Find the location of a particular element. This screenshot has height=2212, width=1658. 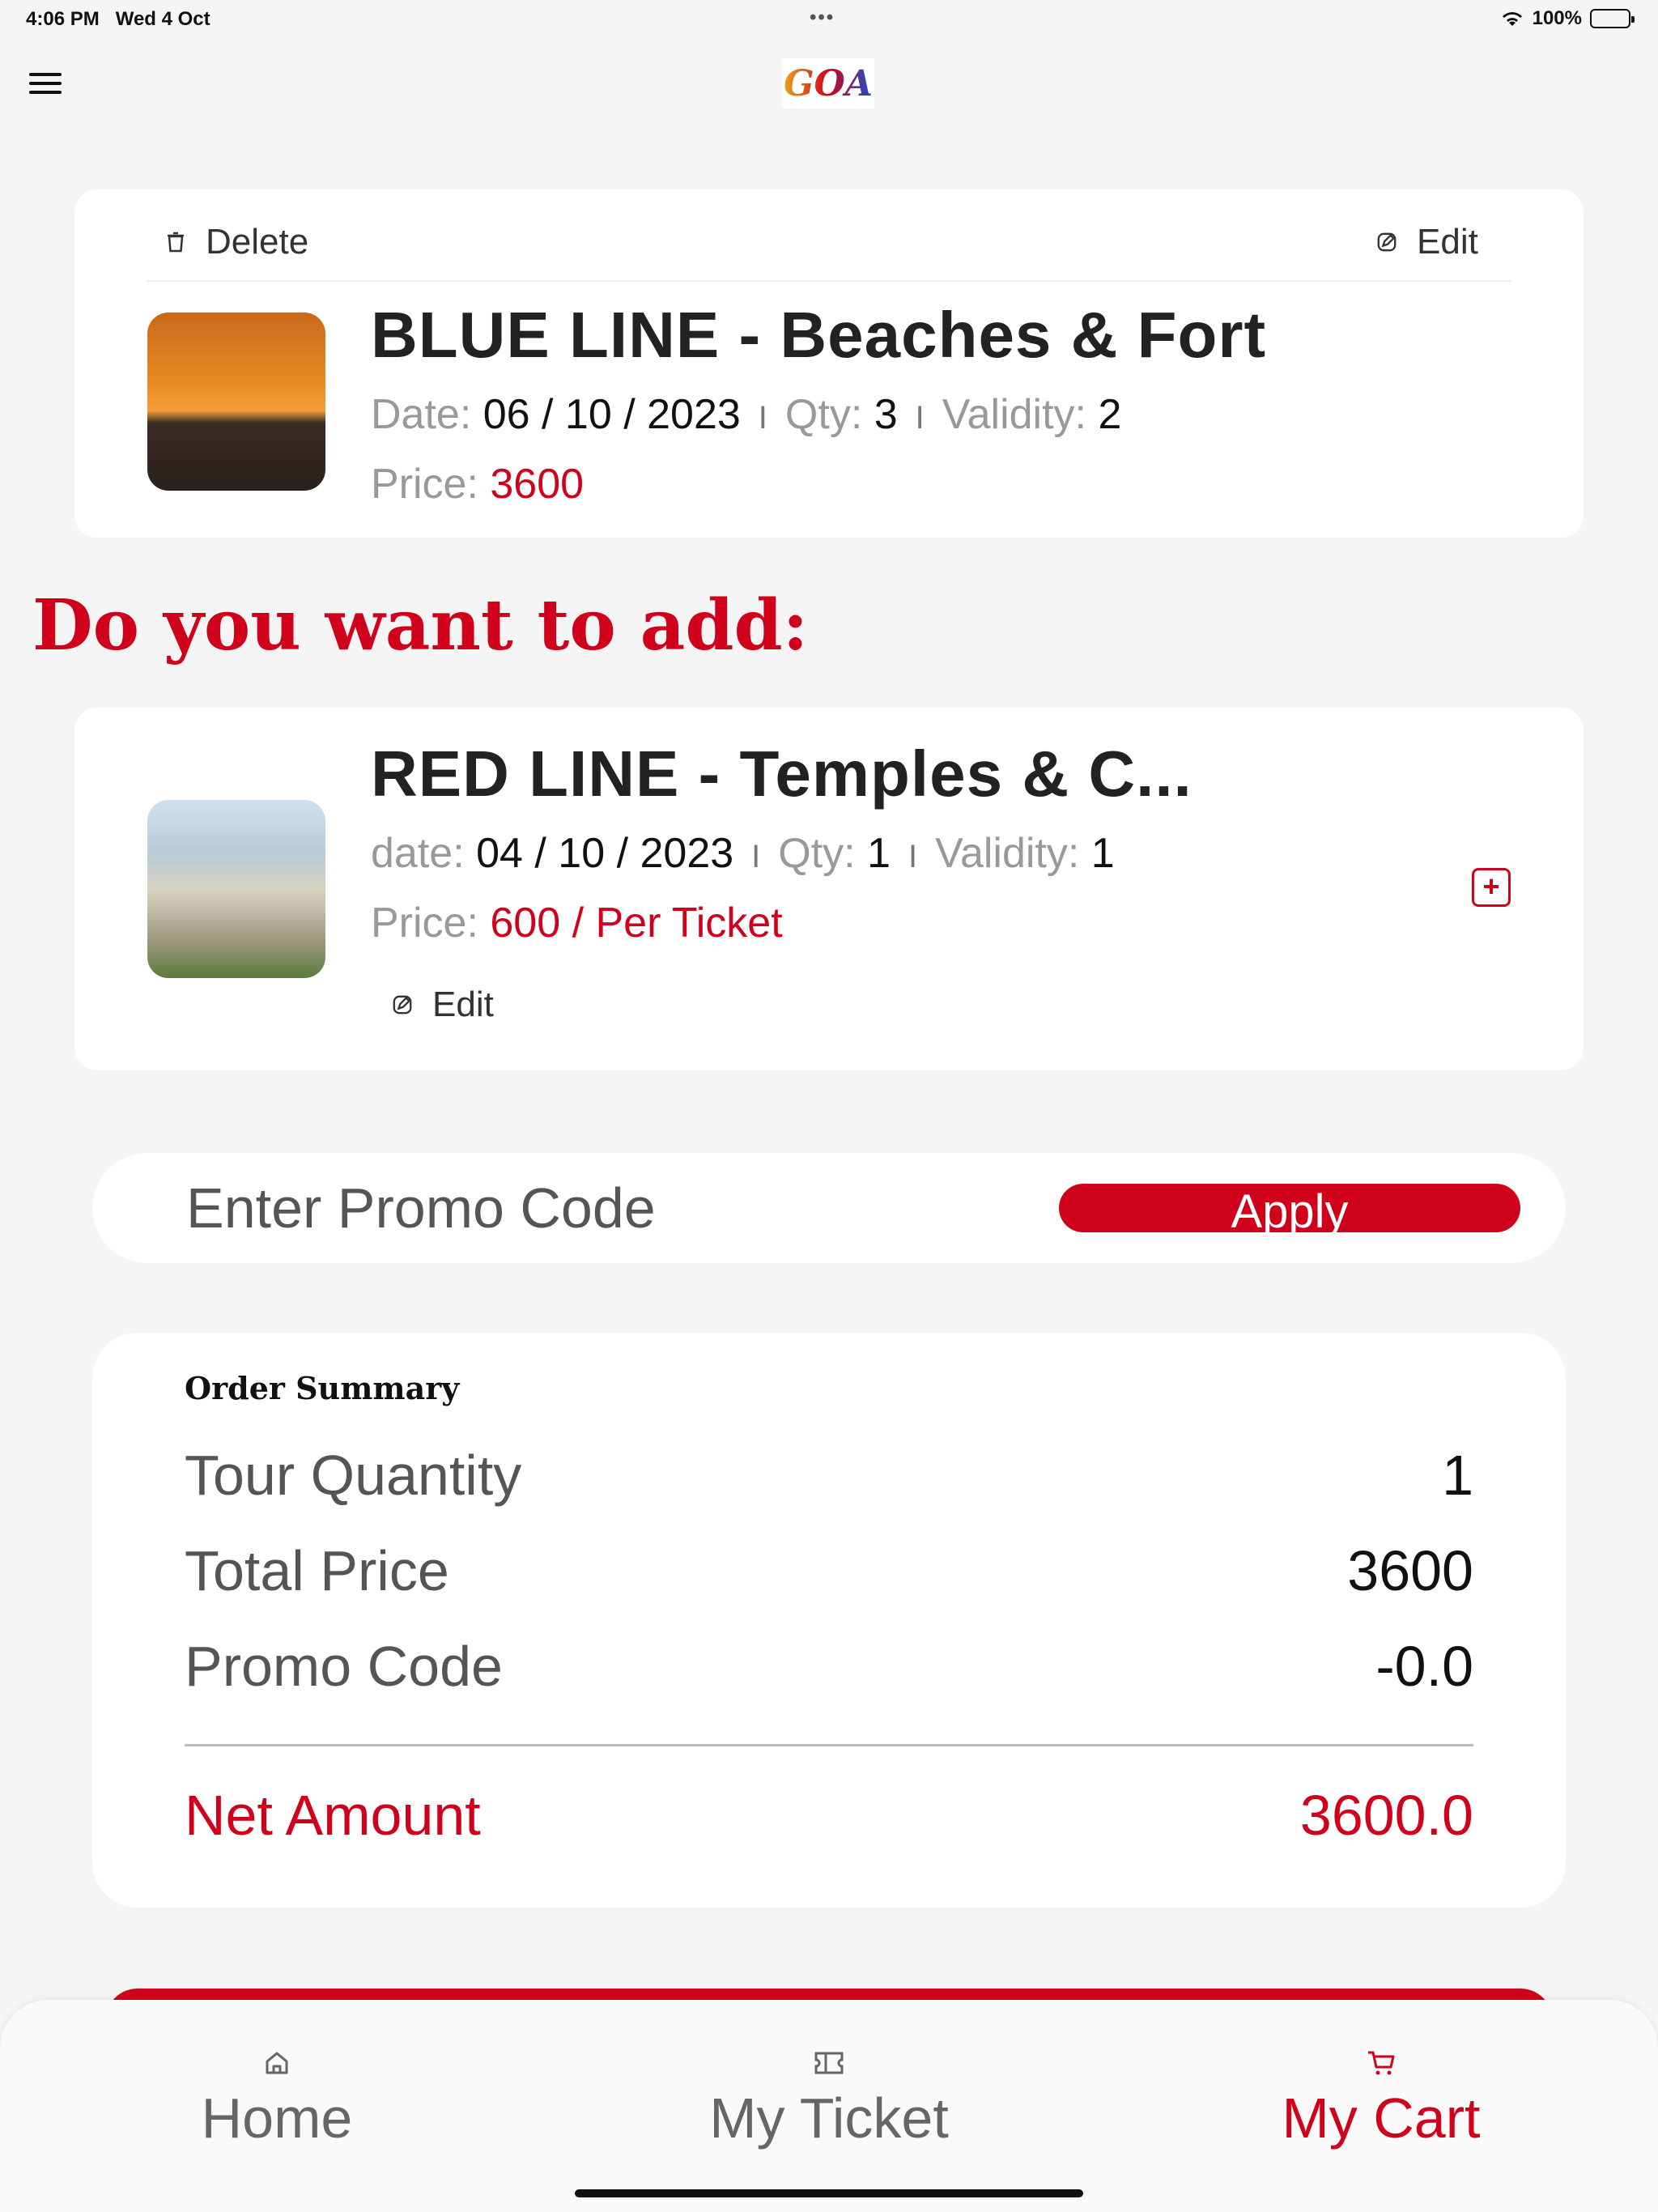

status-bar: 4:06 PM Wed 4 Oct ••• 100% is located at coordinates (829, 19).